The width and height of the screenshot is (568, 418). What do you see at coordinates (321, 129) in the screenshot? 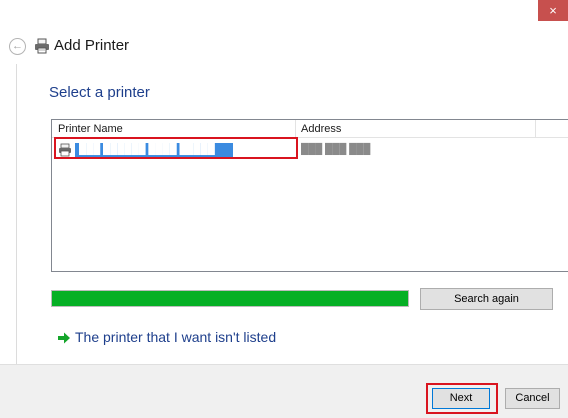
I see `column-header-address: Address` at bounding box center [321, 129].